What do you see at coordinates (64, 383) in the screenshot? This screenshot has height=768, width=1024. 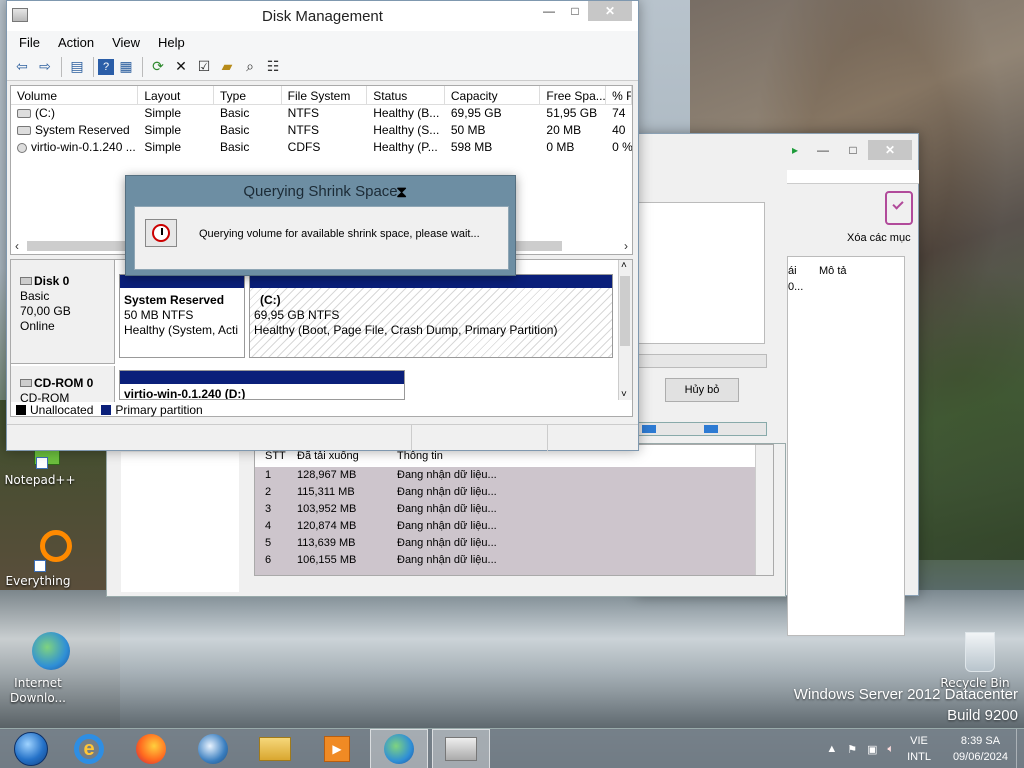 I see `cdrom0-name: CD-ROM 0` at bounding box center [64, 383].